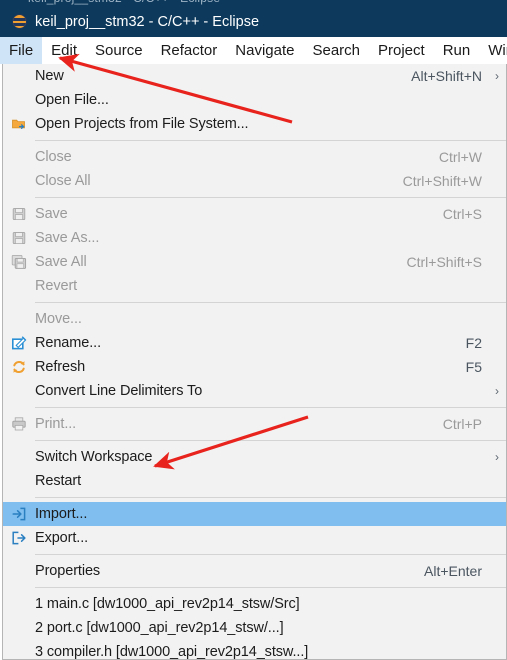  I want to click on menu-item-move: Move...›, so click(254, 319).